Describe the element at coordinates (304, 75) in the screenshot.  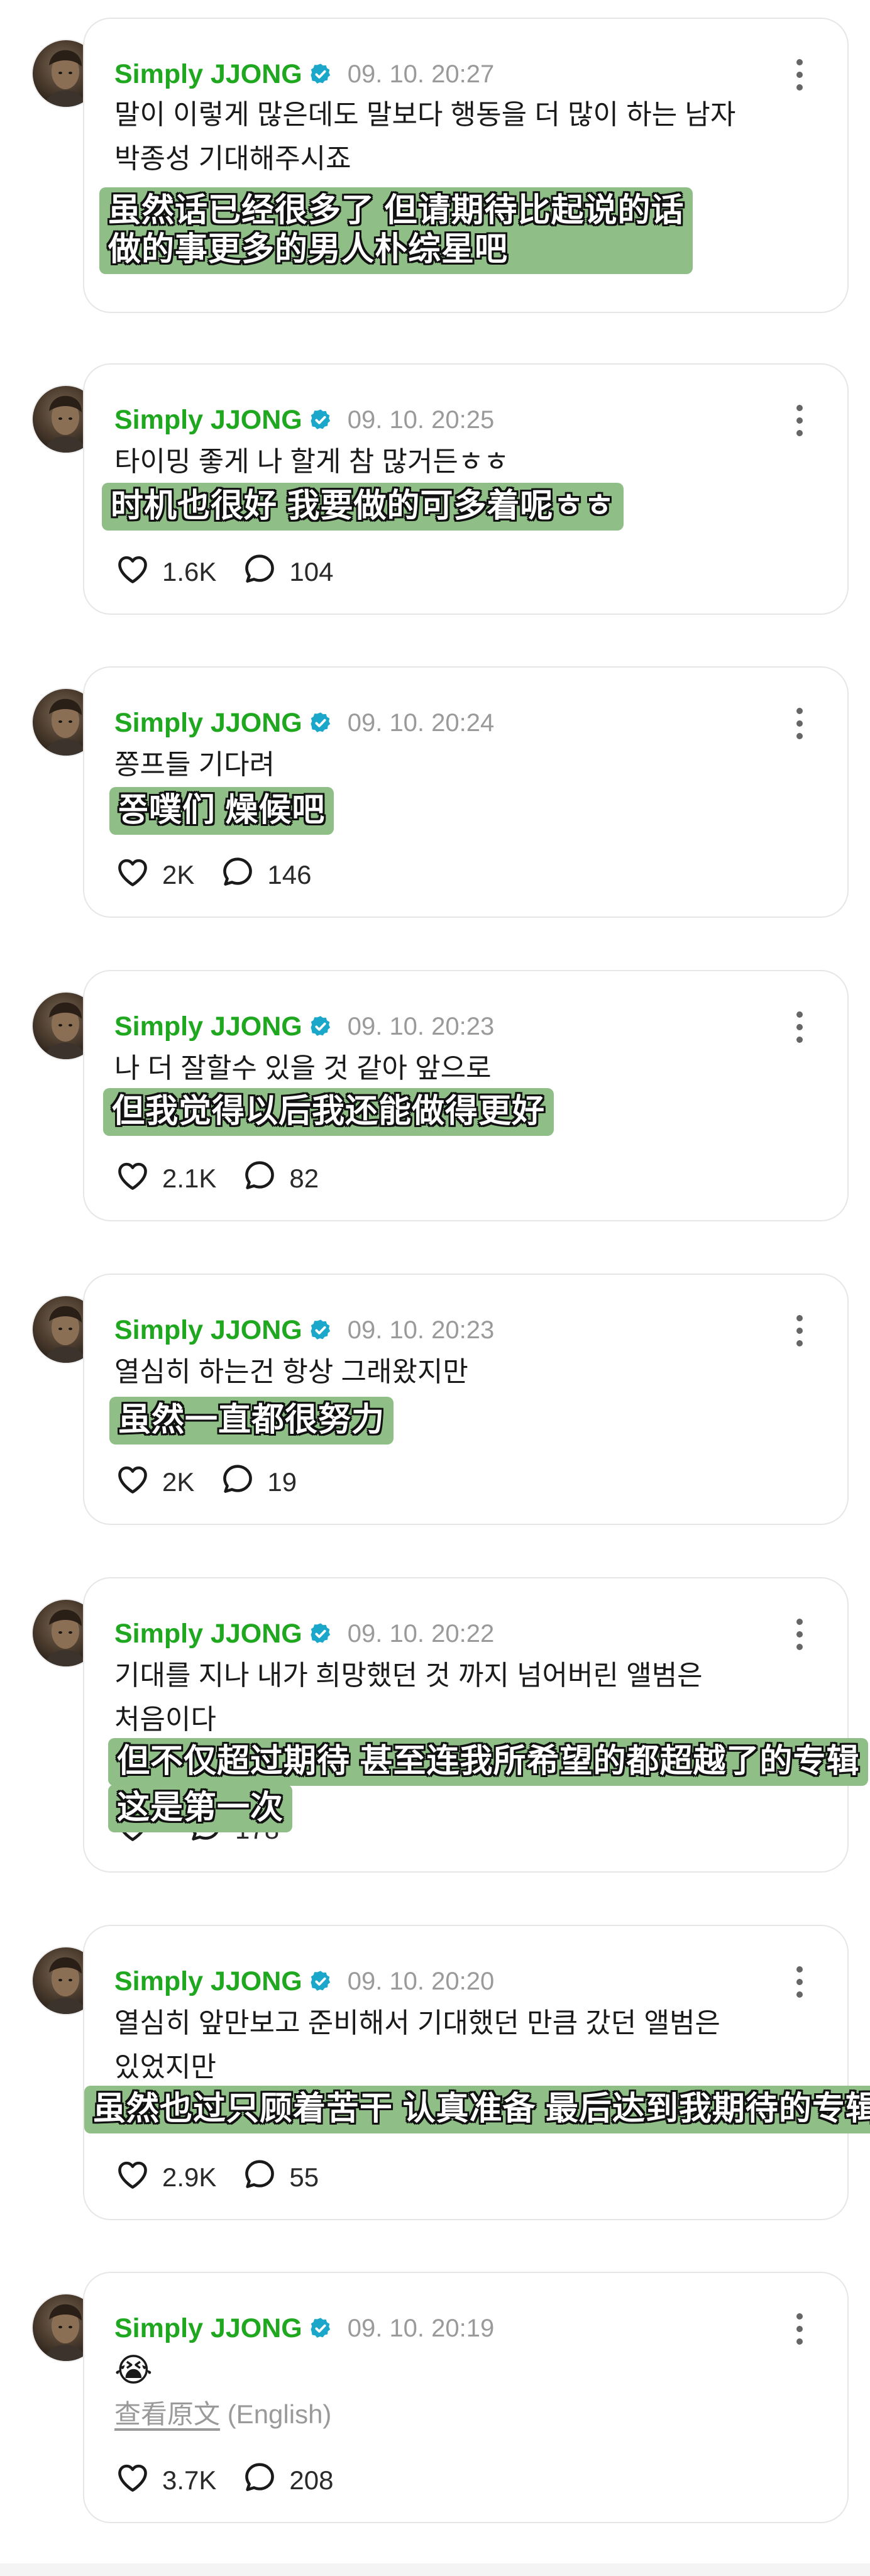
I see `post-header: Simply JJONG 09. 10. 20:27` at that location.